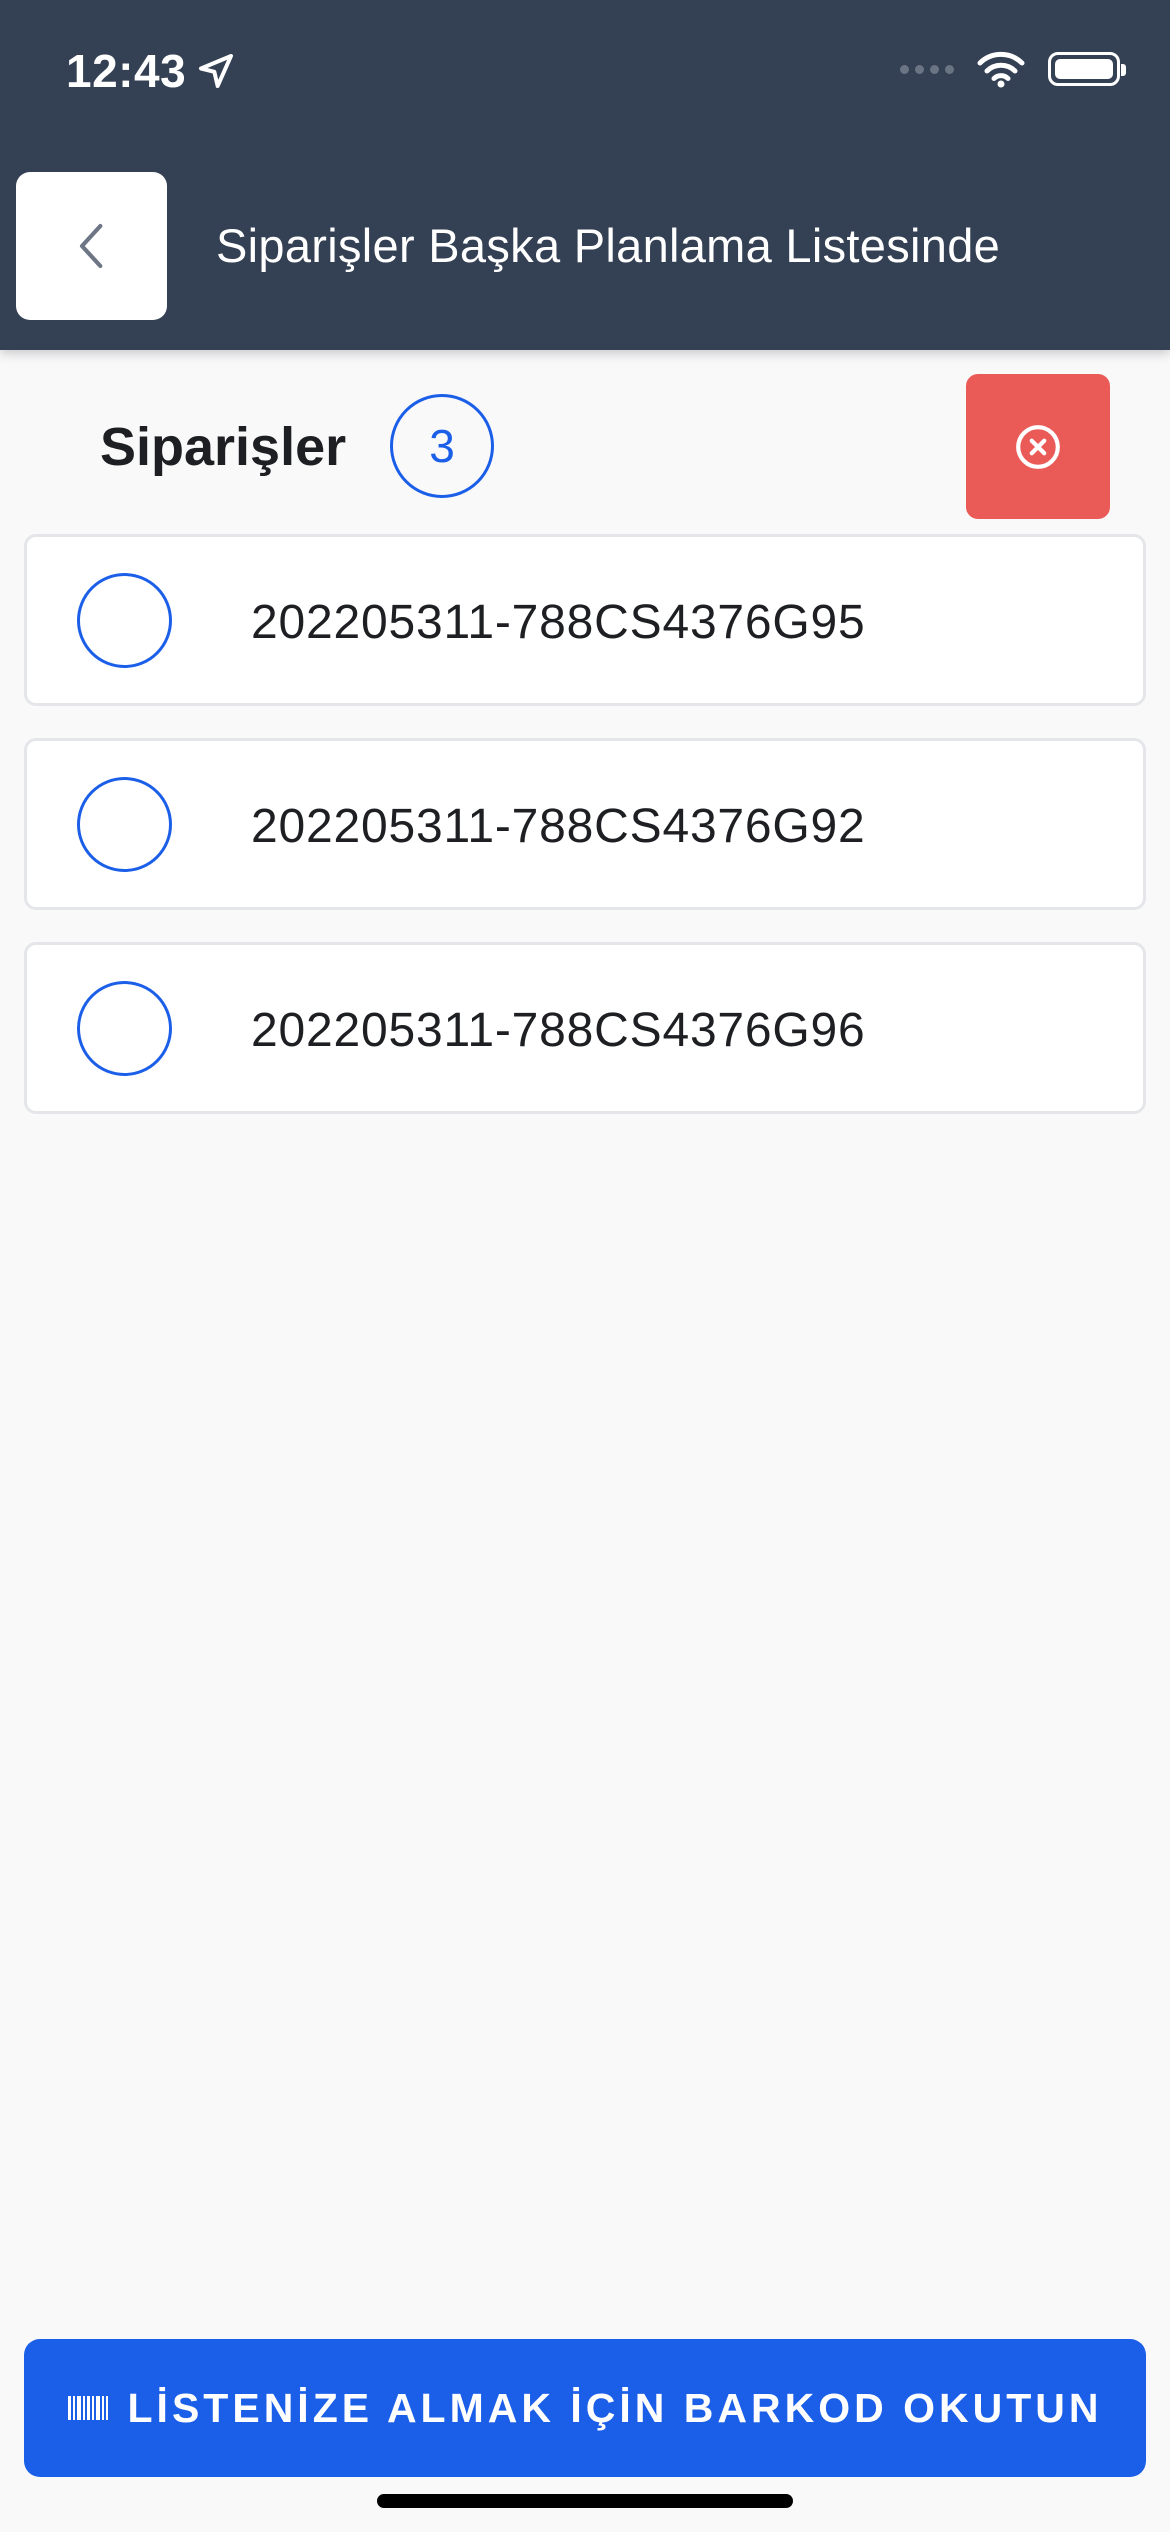 Image resolution: width=1170 pixels, height=2532 pixels. Describe the element at coordinates (1087, 69) in the screenshot. I see `battery-icon` at that location.